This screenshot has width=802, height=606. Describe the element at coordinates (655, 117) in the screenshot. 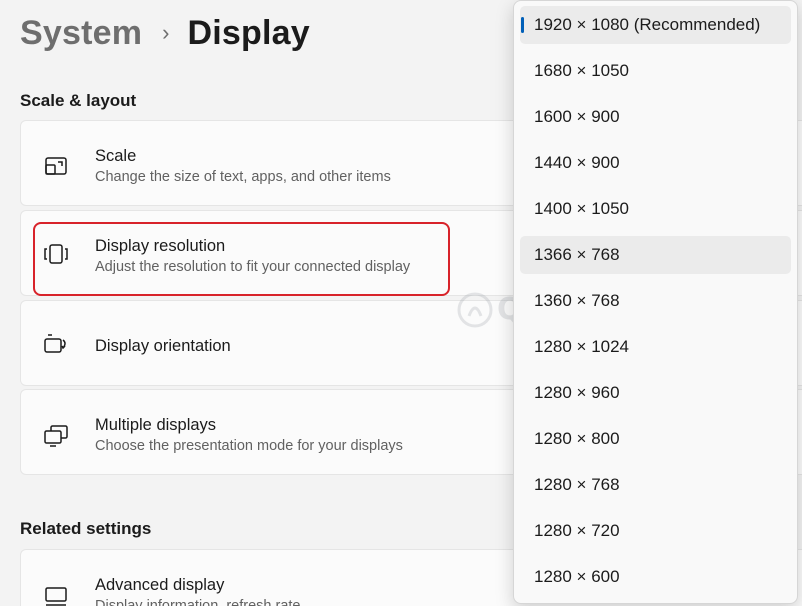

I see `resolution-option: 1600 × 900` at that location.